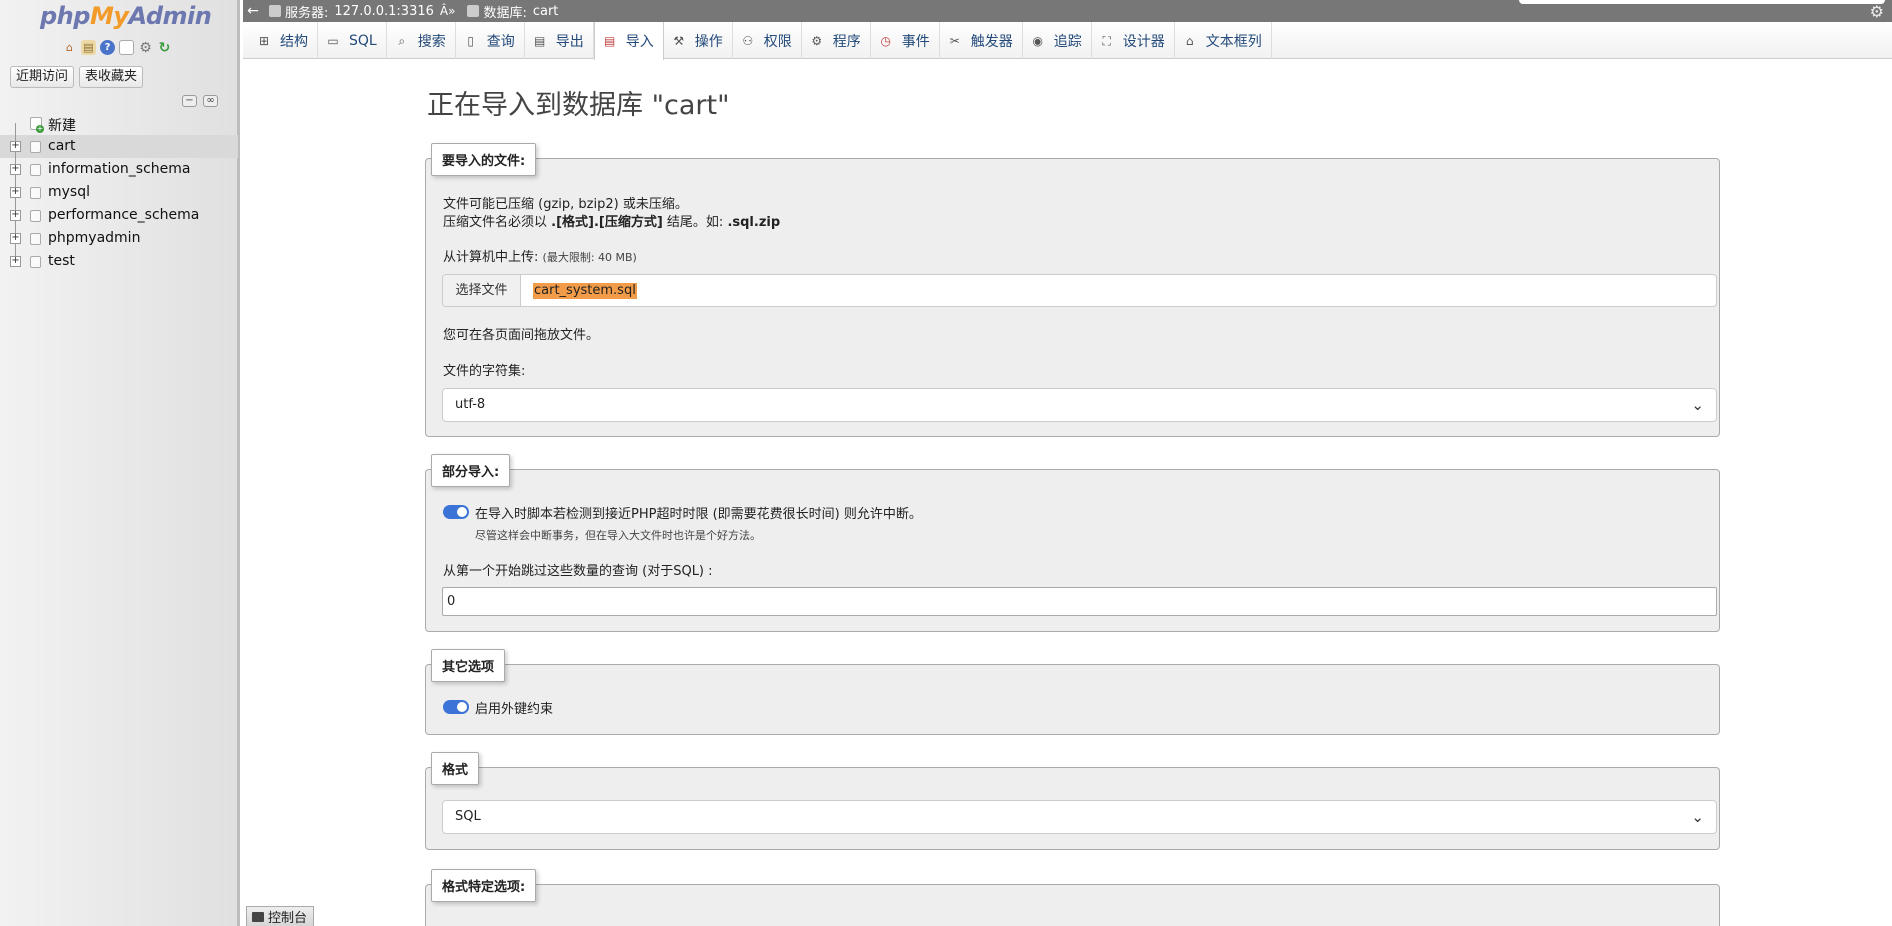 The height and width of the screenshot is (926, 1892). I want to click on documentation-icon, so click(126, 47).